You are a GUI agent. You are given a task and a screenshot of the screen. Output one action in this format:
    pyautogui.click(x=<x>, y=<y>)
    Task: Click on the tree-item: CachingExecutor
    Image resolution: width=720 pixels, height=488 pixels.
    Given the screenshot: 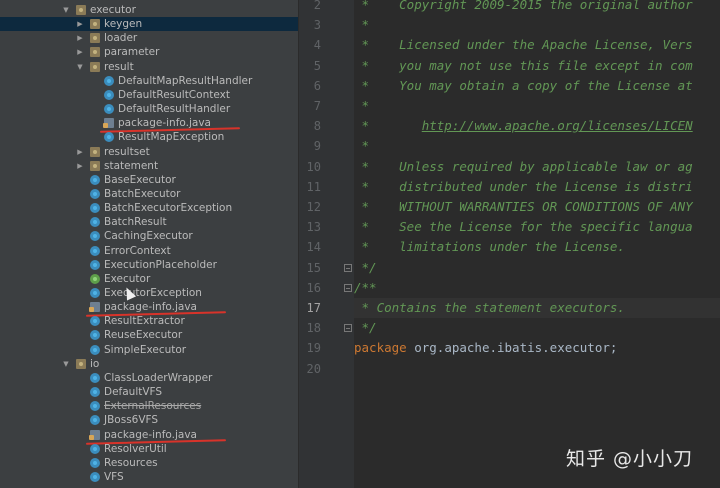 What is the action you would take?
    pyautogui.click(x=149, y=236)
    